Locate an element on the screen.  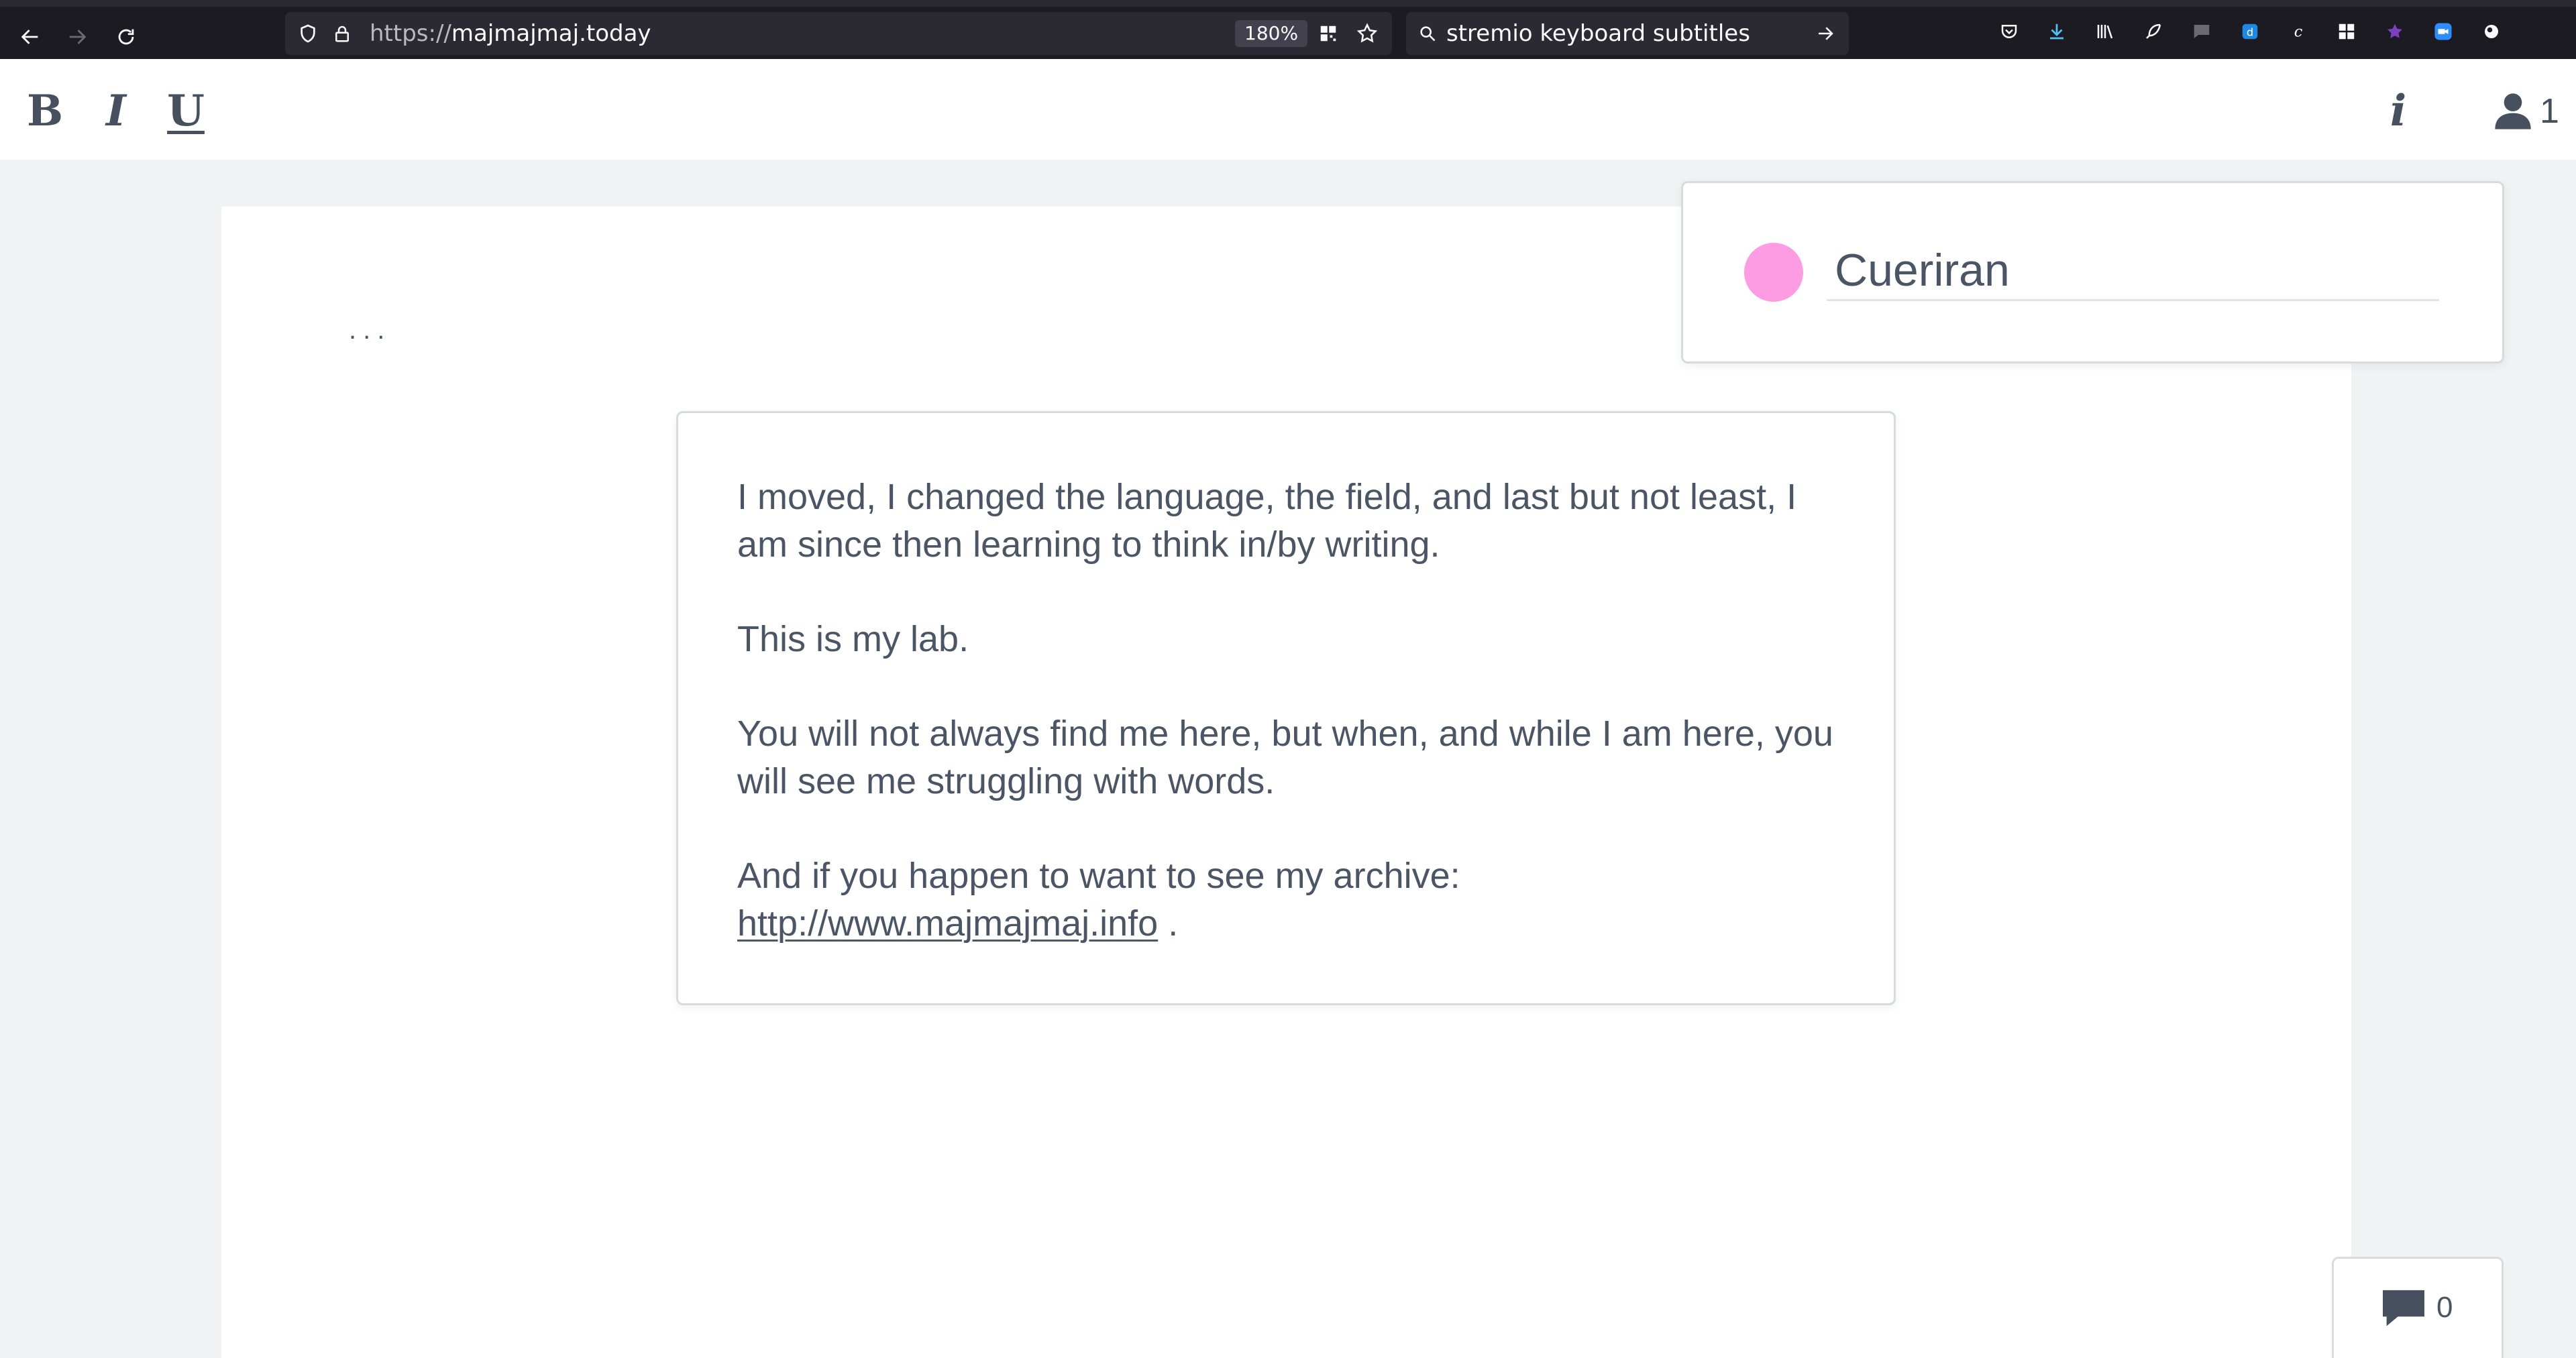
zoom-level-badge: 180% is located at coordinates (1271, 33).